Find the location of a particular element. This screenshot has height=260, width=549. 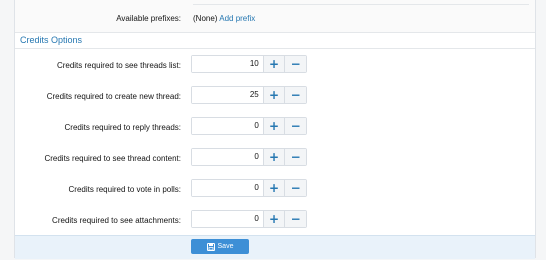

field-row-reply-threads: Credits required to reply threads: 0 + − is located at coordinates (275, 128).